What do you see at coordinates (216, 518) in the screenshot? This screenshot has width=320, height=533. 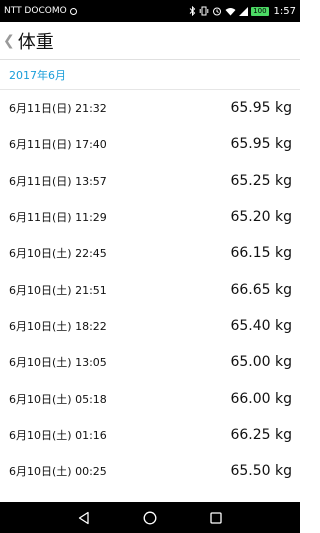 I see `recents-square-icon` at bounding box center [216, 518].